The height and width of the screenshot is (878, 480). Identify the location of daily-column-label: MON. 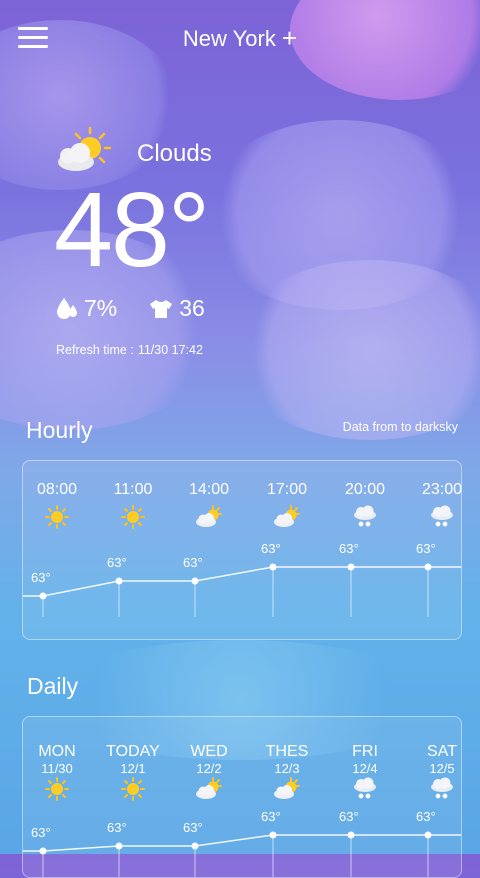
(57, 751).